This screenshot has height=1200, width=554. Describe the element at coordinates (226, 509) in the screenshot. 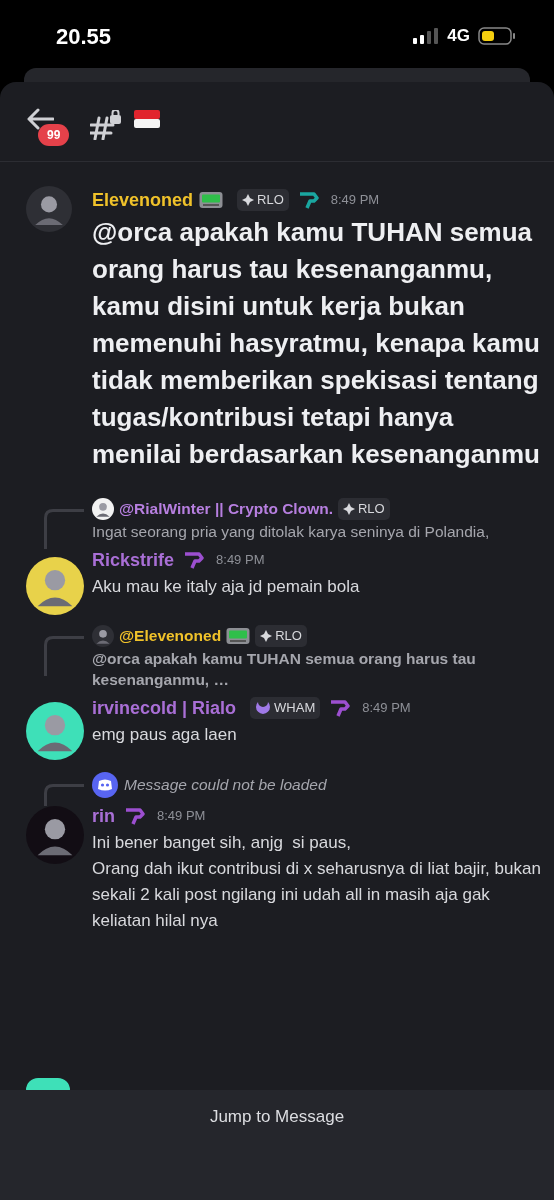

I see `reply-author: @RialWinter || Crypto Clown.` at that location.